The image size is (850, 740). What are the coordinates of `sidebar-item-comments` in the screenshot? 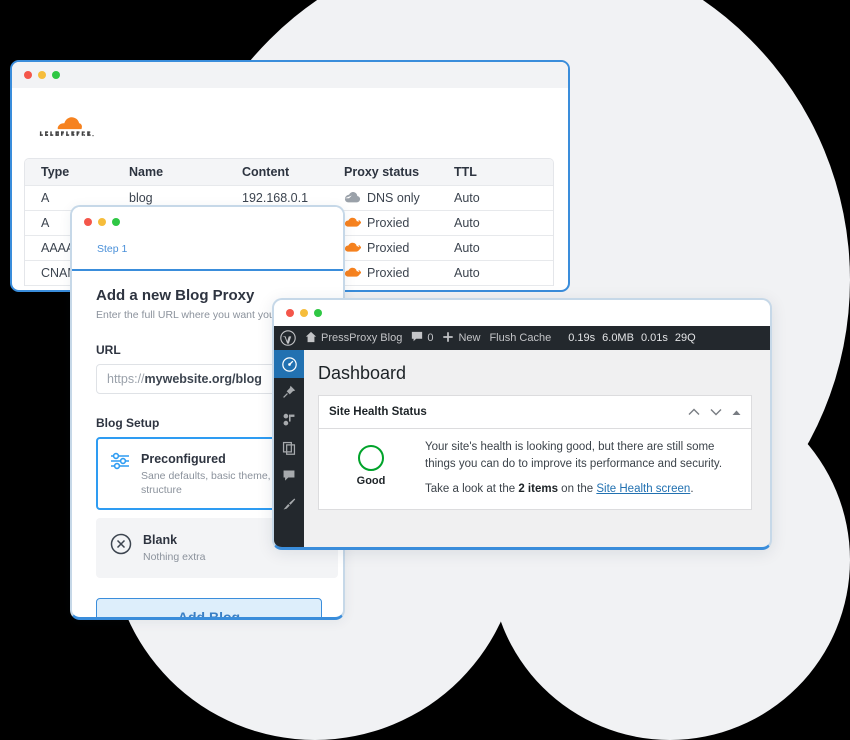 It's located at (289, 476).